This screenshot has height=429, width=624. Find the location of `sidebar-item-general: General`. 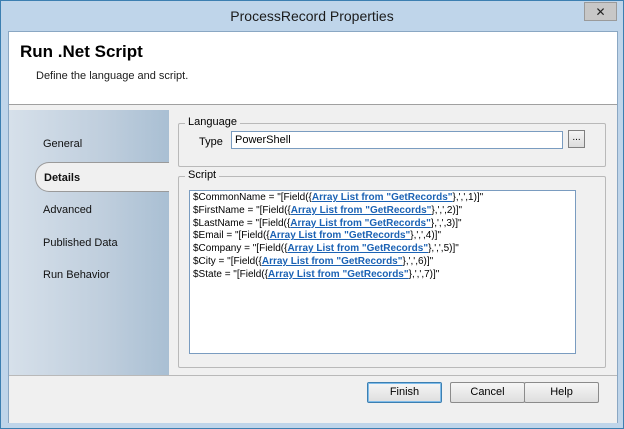

sidebar-item-general: General is located at coordinates (62, 144).